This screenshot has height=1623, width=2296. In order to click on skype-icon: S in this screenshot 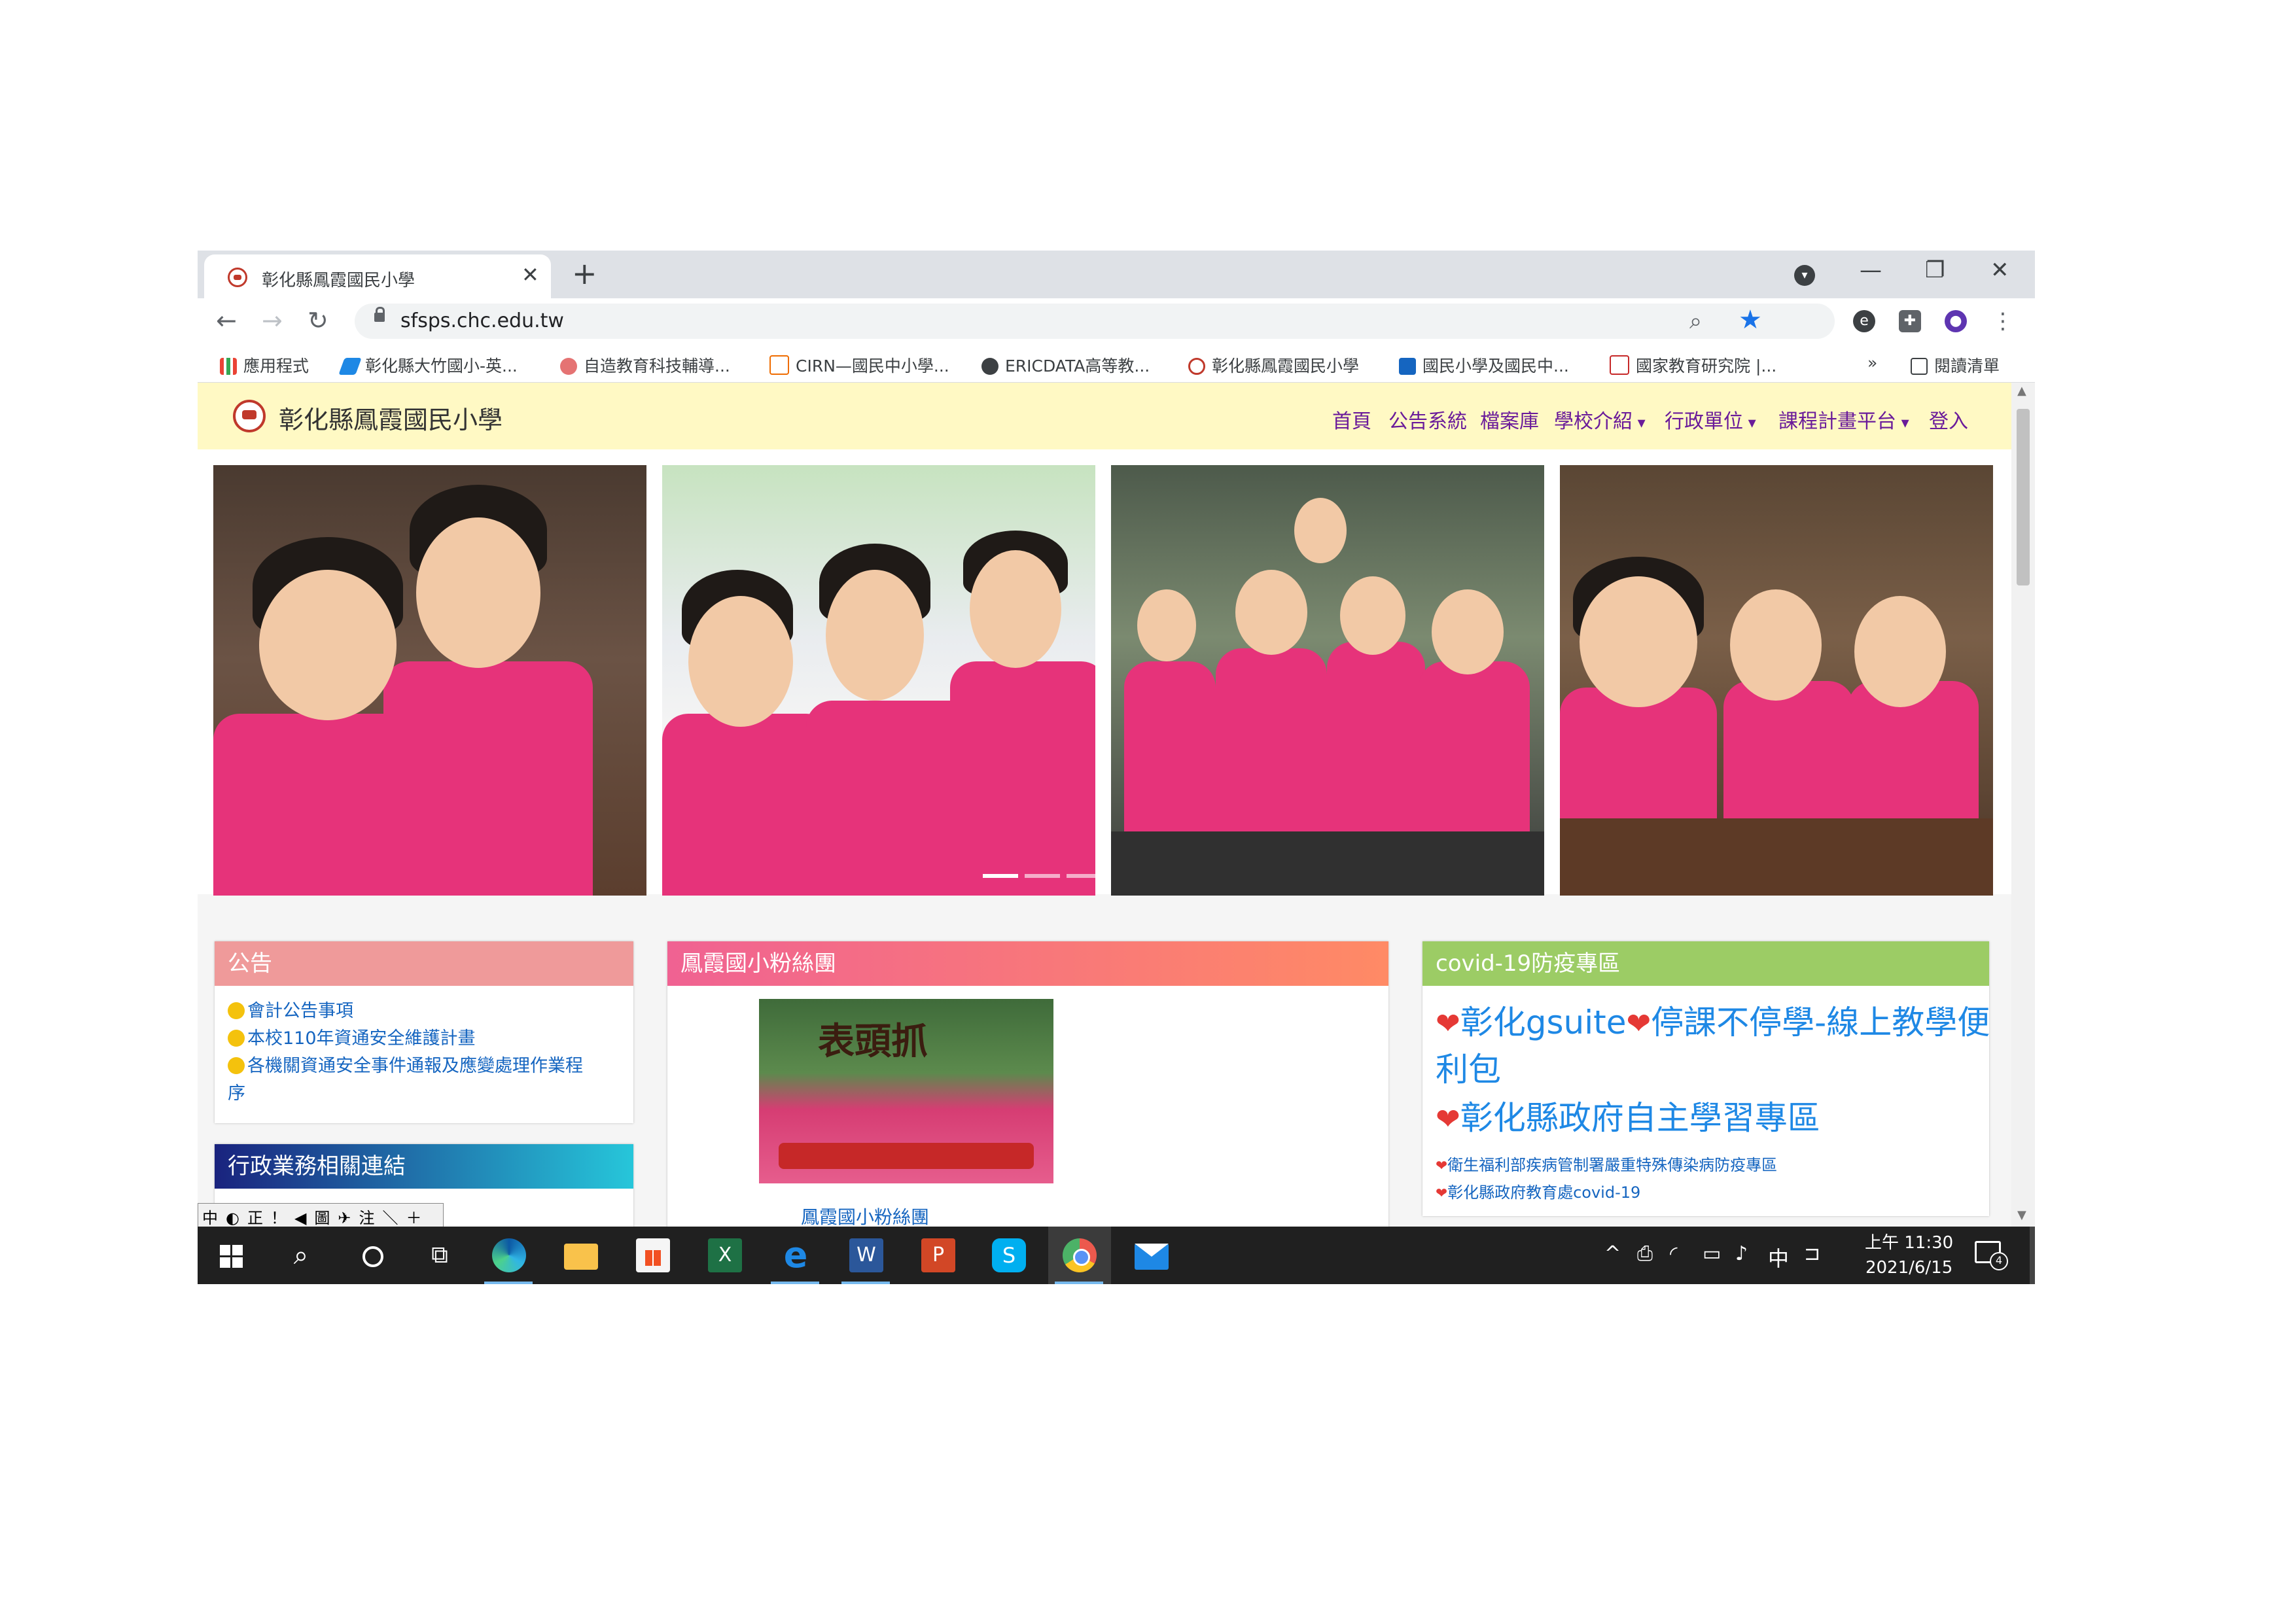, I will do `click(1009, 1255)`.